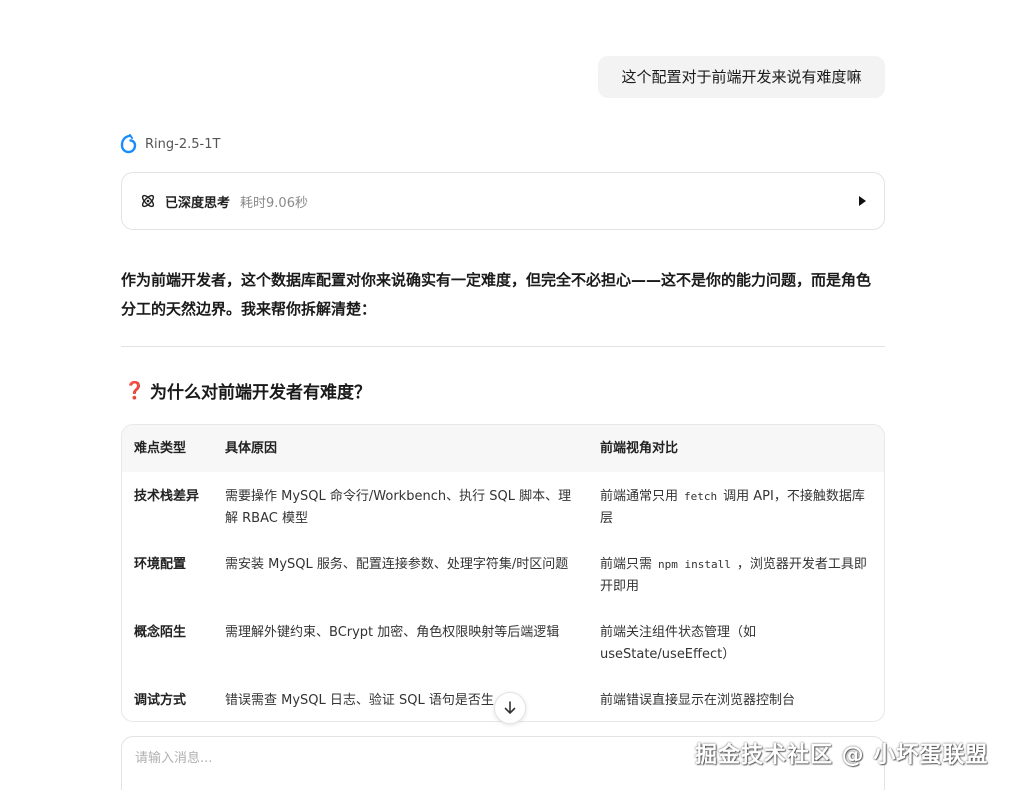  I want to click on thinking-label: 已深度思考, so click(198, 203).